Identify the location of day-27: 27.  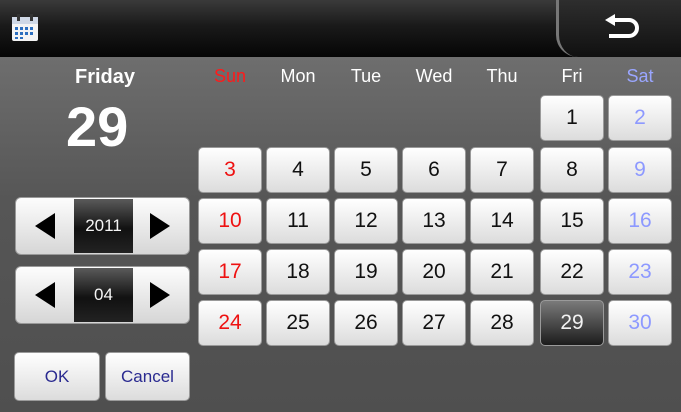
(434, 323).